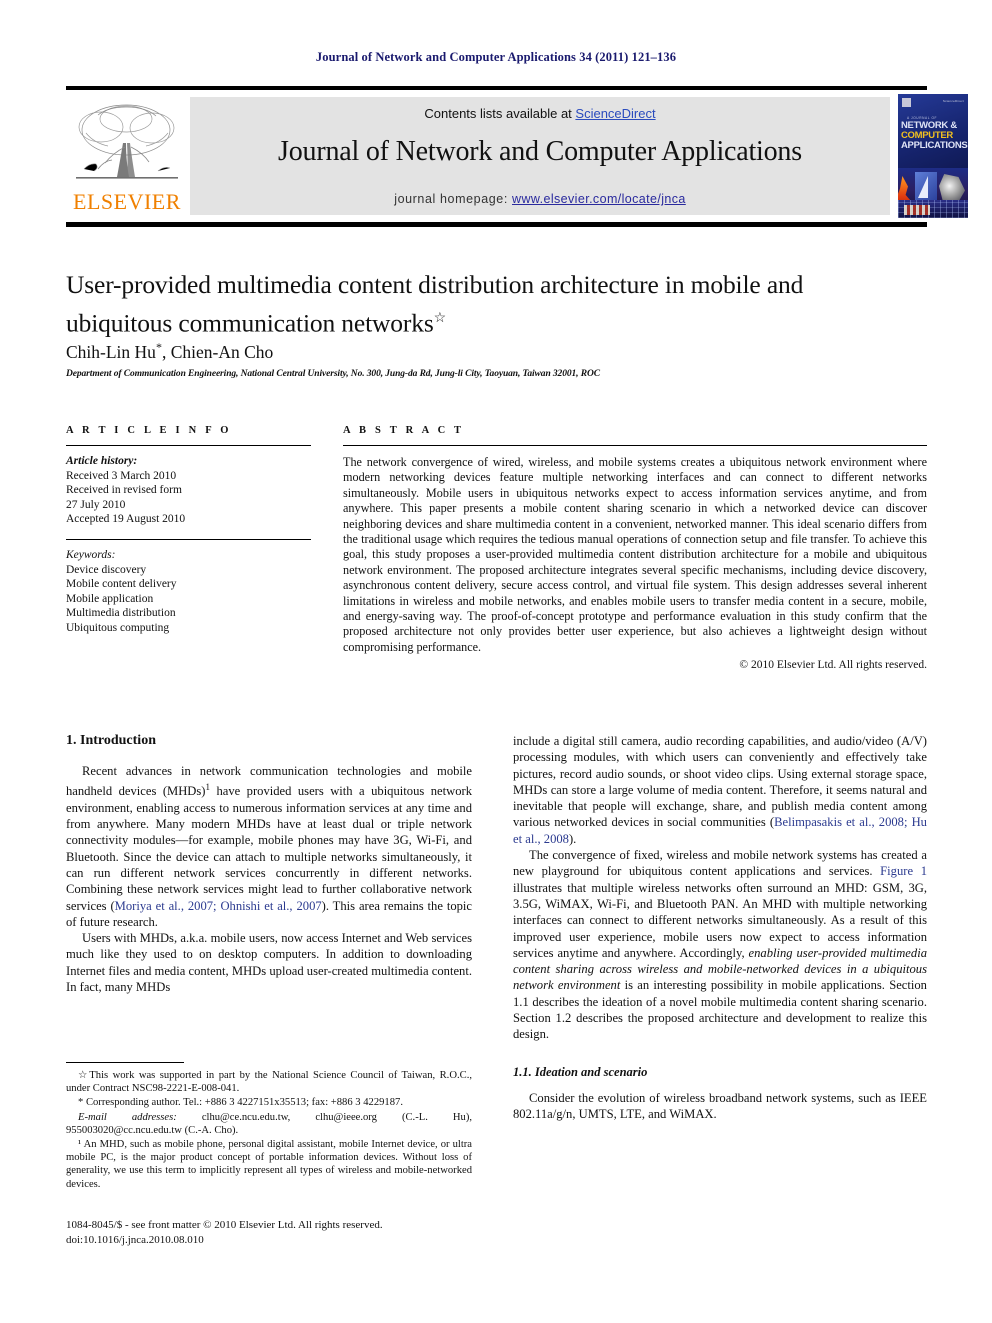  Describe the element at coordinates (903, 871) in the screenshot. I see `figure-1-link: Figure 1` at that location.